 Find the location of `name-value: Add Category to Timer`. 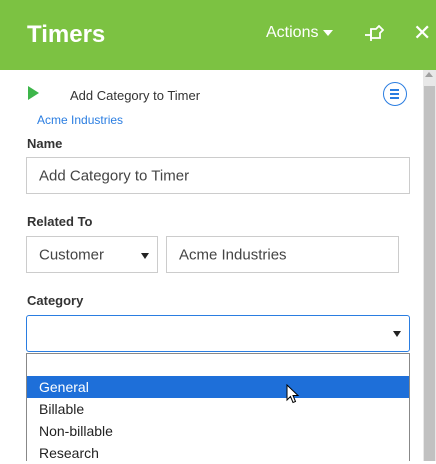

name-value: Add Category to Timer is located at coordinates (114, 175).